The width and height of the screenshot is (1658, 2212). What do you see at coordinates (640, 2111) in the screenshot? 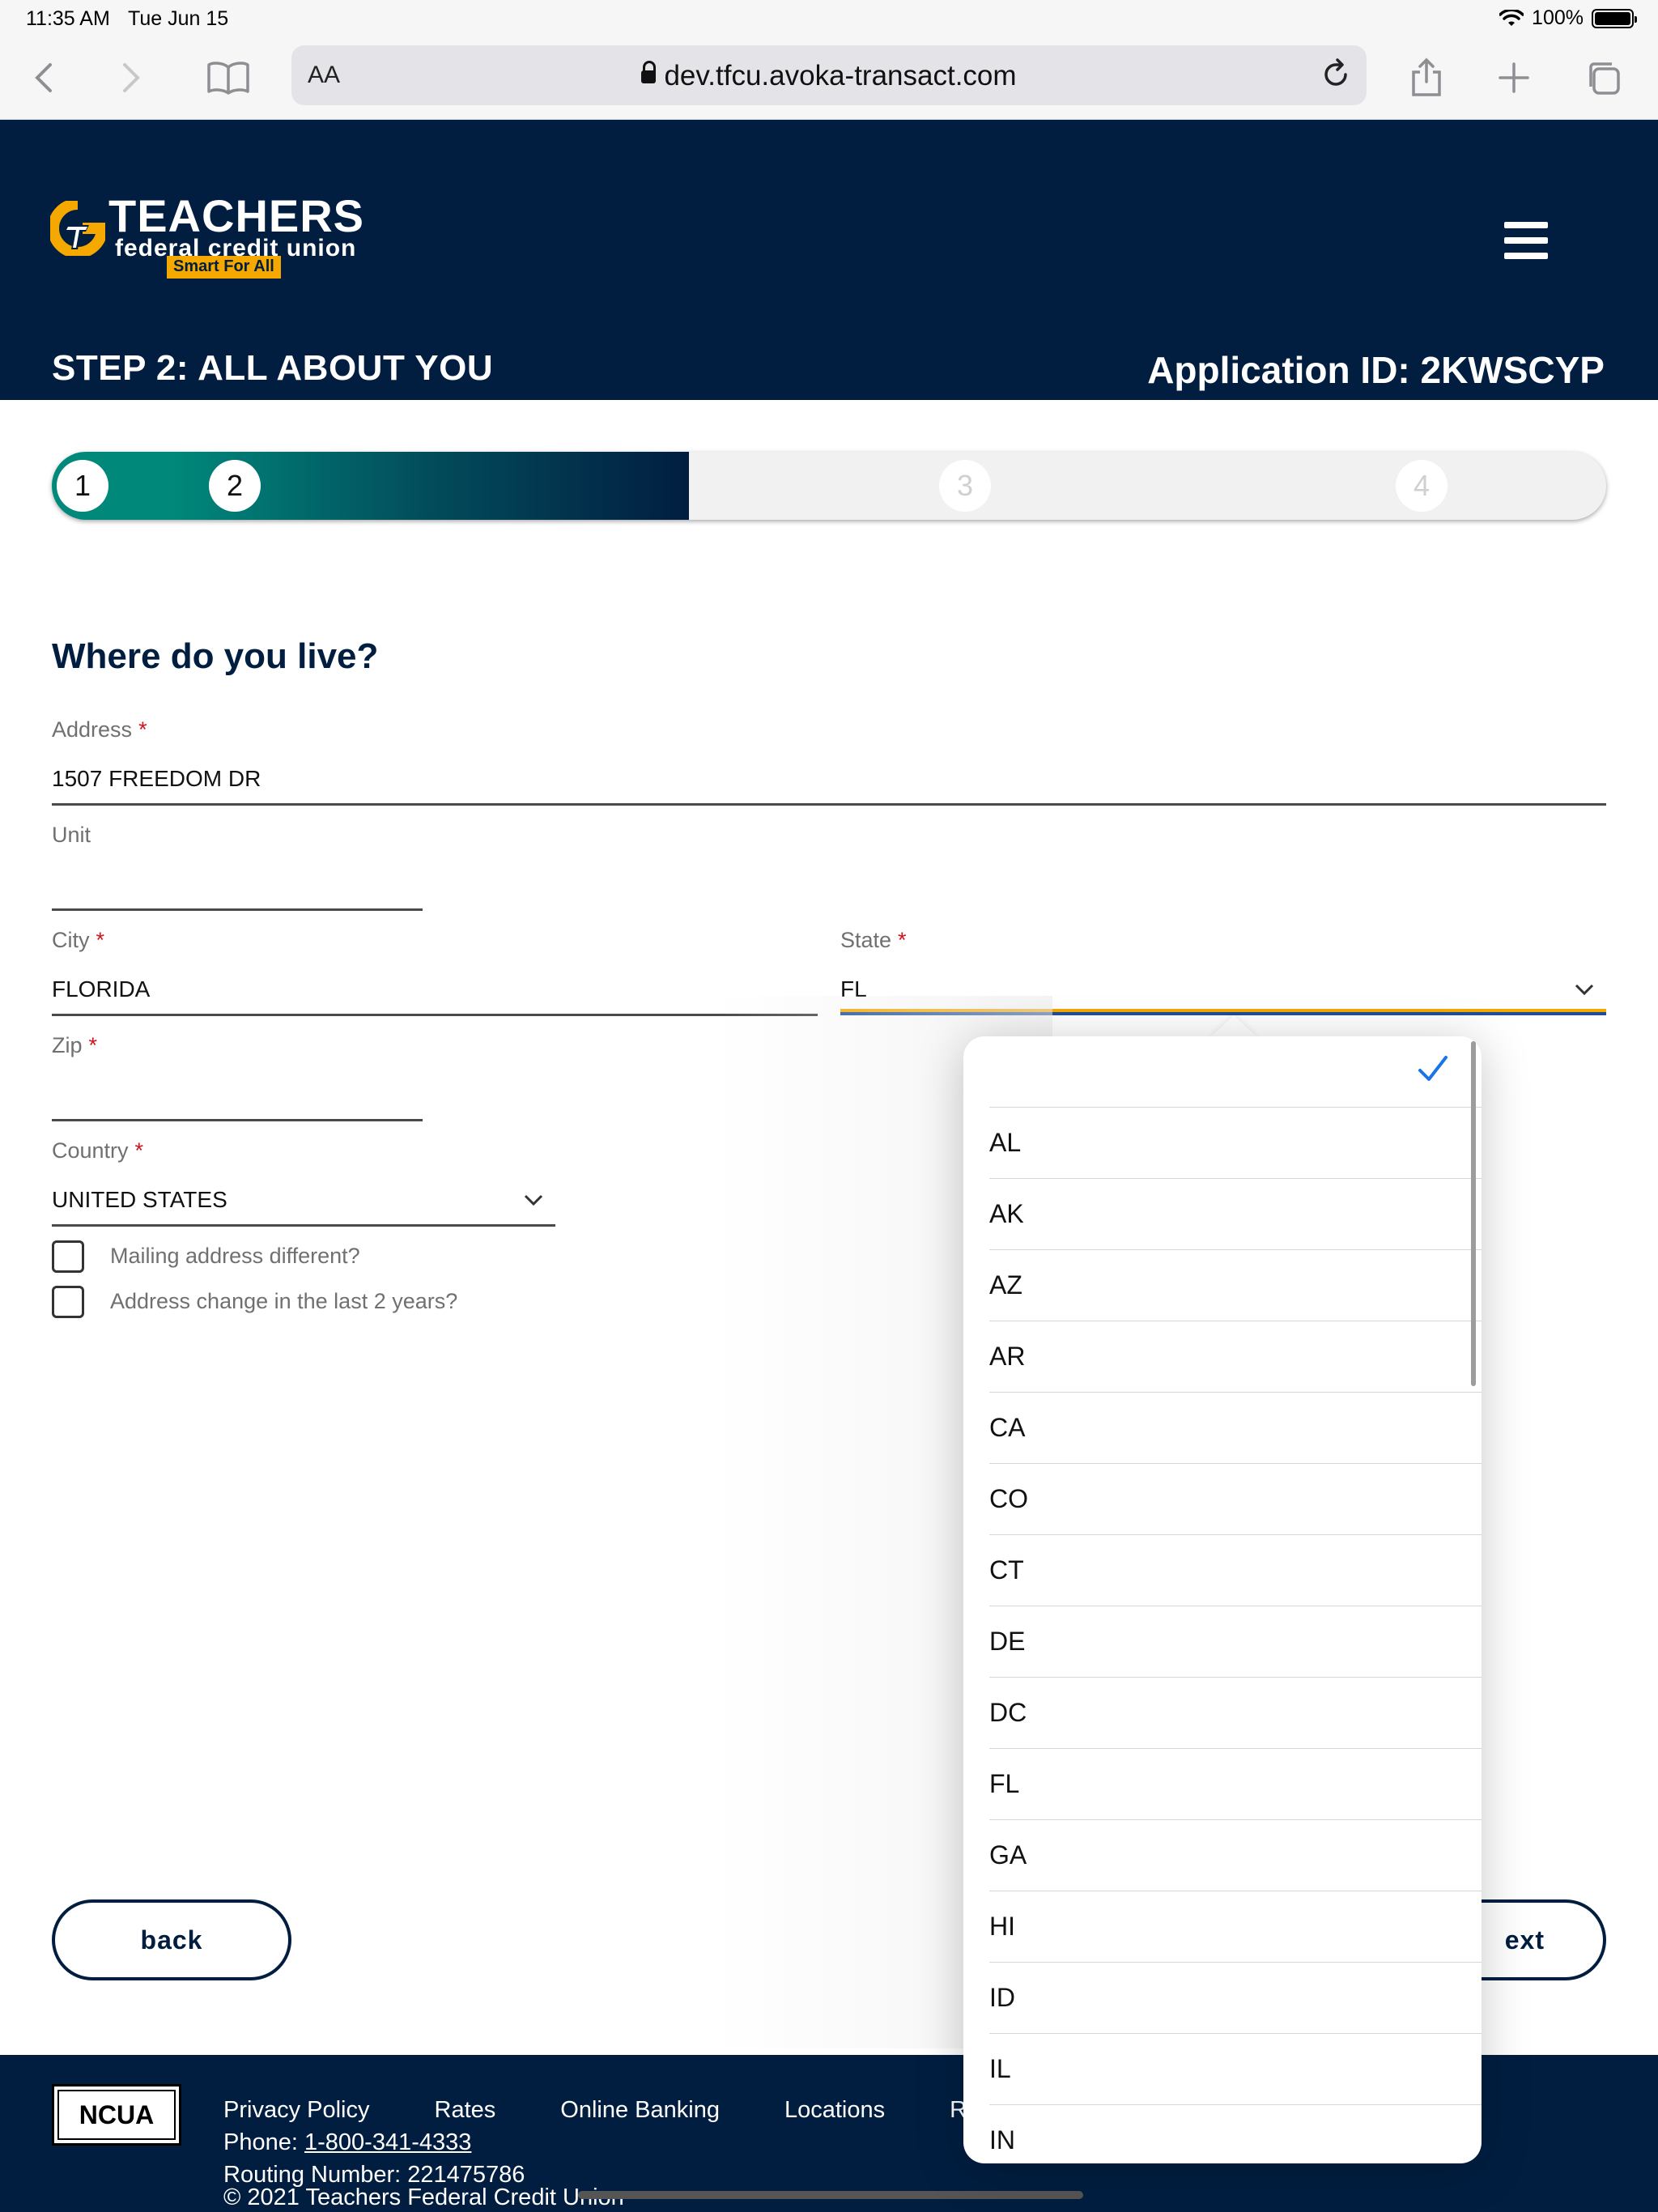
I see `footer-link-online-banking: Online Banking` at bounding box center [640, 2111].